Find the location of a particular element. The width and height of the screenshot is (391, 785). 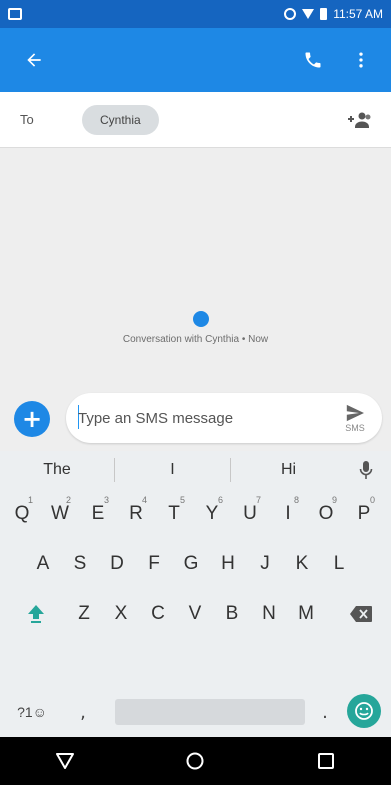

nav-back-icon is located at coordinates (65, 761).